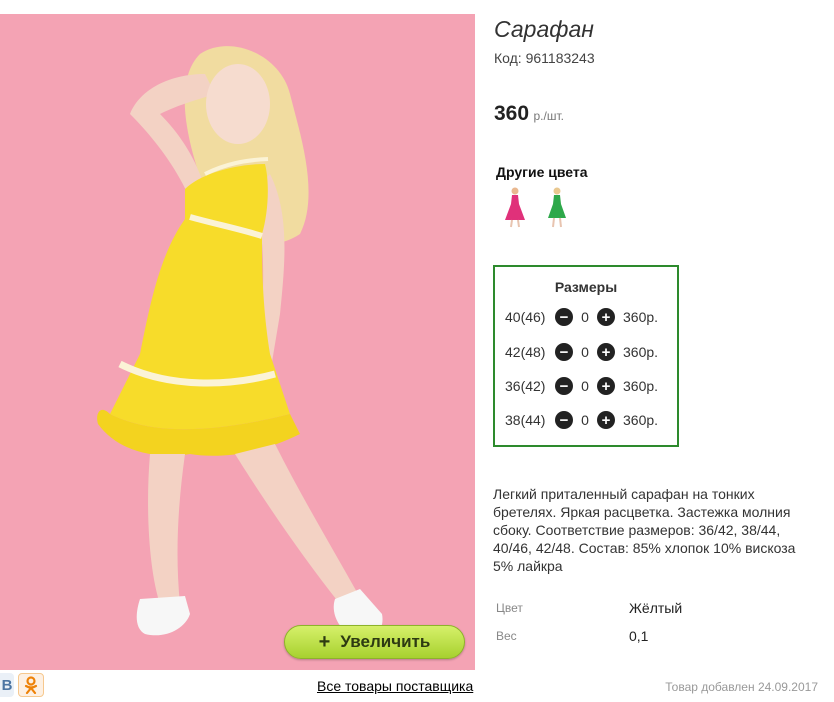 This screenshot has height=702, width=834. I want to click on size-row: 42(48) − 0 + 360р., so click(581, 352).